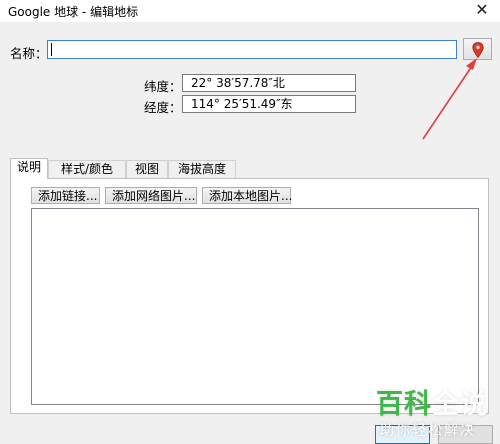 The image size is (500, 444). I want to click on tab-style-color: 样式/颜色, so click(87, 169).